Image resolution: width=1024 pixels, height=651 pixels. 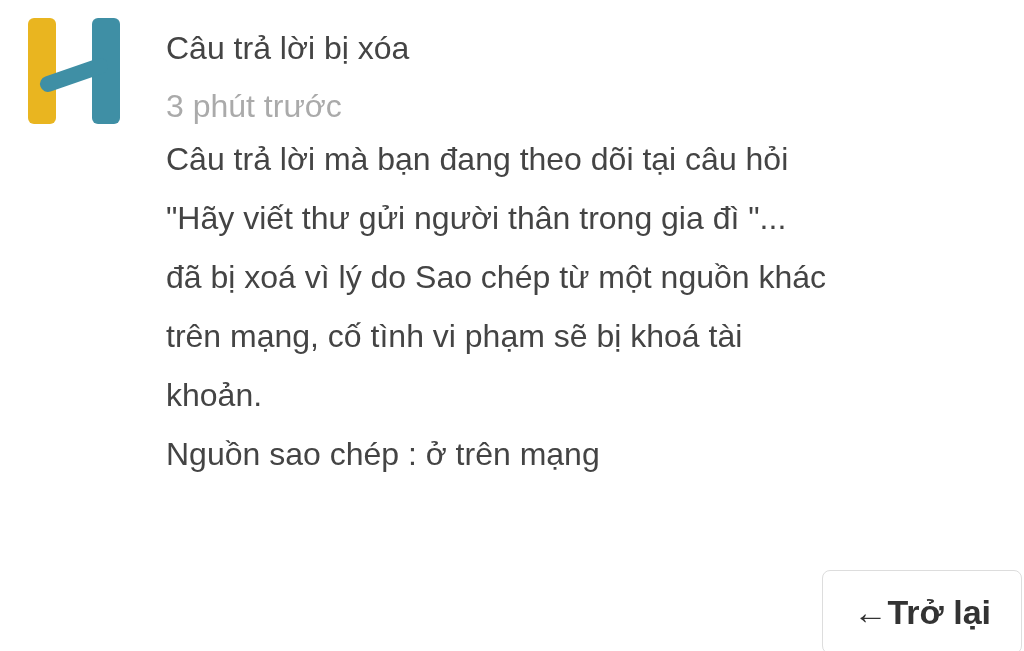 I want to click on notification-time: 3 phút trước, so click(x=254, y=106).